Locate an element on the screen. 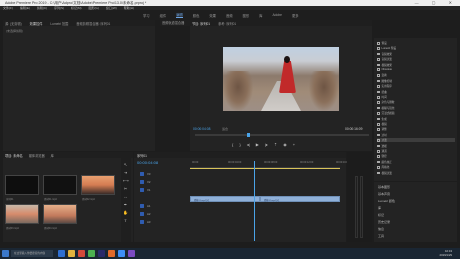 The width and height of the screenshot is (460, 259). track-header: A3 is located at coordinates (145, 222).